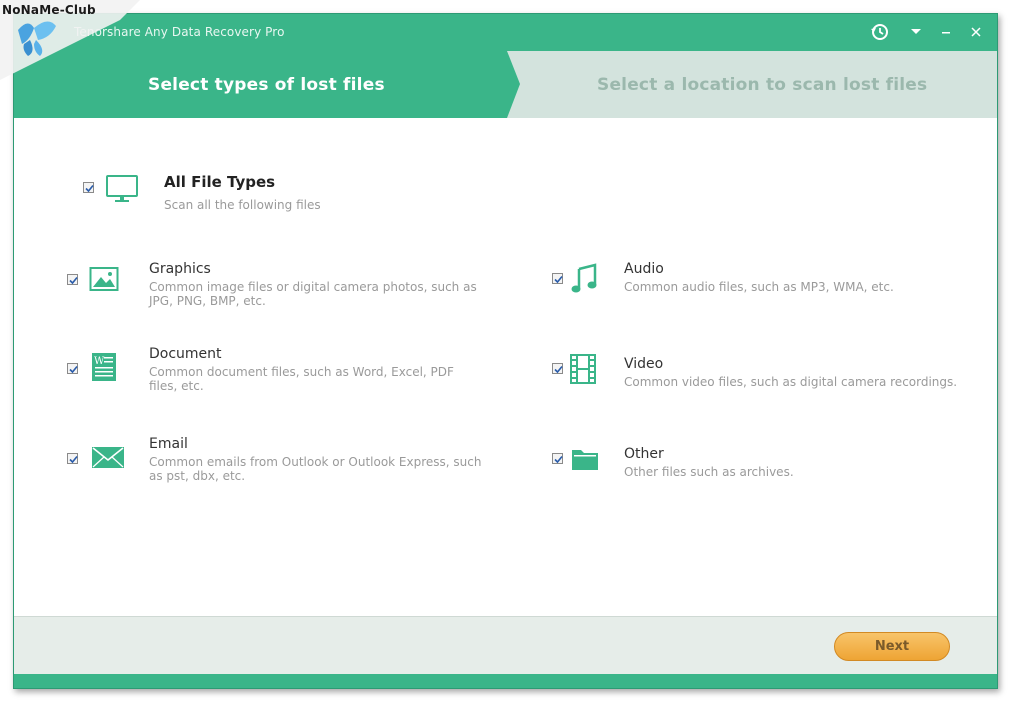 This screenshot has height=708, width=1016. I want to click on all-file-types-checkbox, so click(88, 187).